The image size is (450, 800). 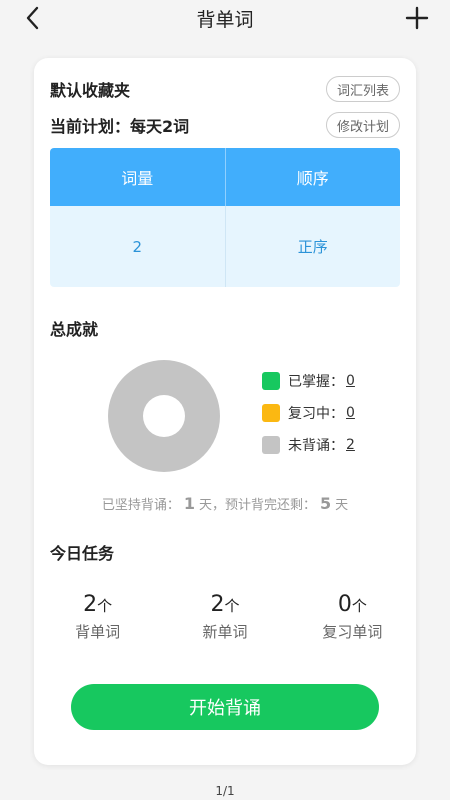 What do you see at coordinates (82, 553) in the screenshot?
I see `today-tasks-title: 今日任务` at bounding box center [82, 553].